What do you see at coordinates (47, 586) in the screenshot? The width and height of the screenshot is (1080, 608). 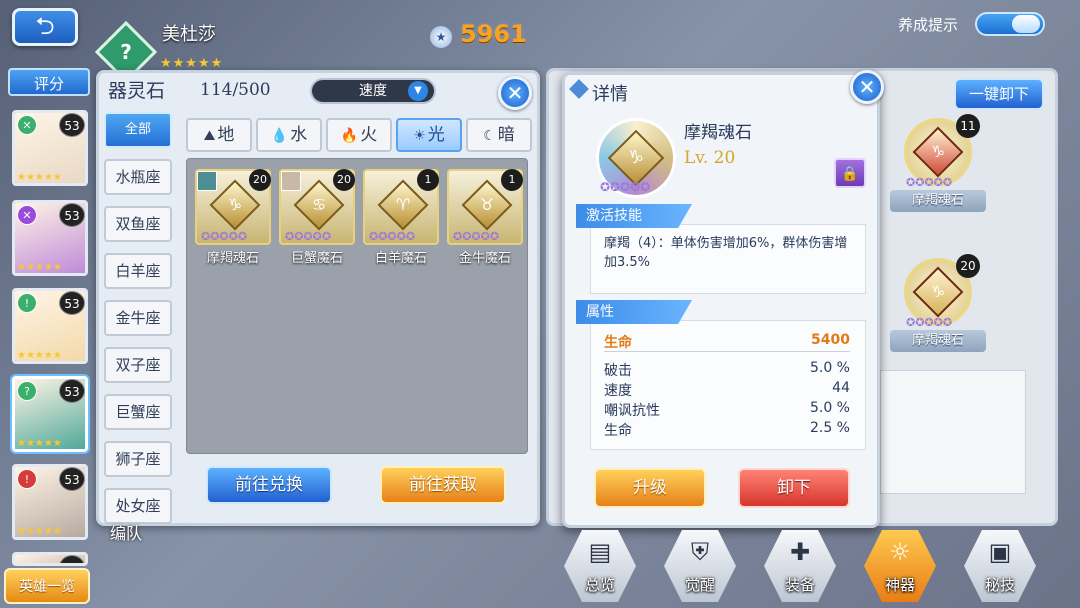 I see `hero-list-button: 英雄一览` at bounding box center [47, 586].